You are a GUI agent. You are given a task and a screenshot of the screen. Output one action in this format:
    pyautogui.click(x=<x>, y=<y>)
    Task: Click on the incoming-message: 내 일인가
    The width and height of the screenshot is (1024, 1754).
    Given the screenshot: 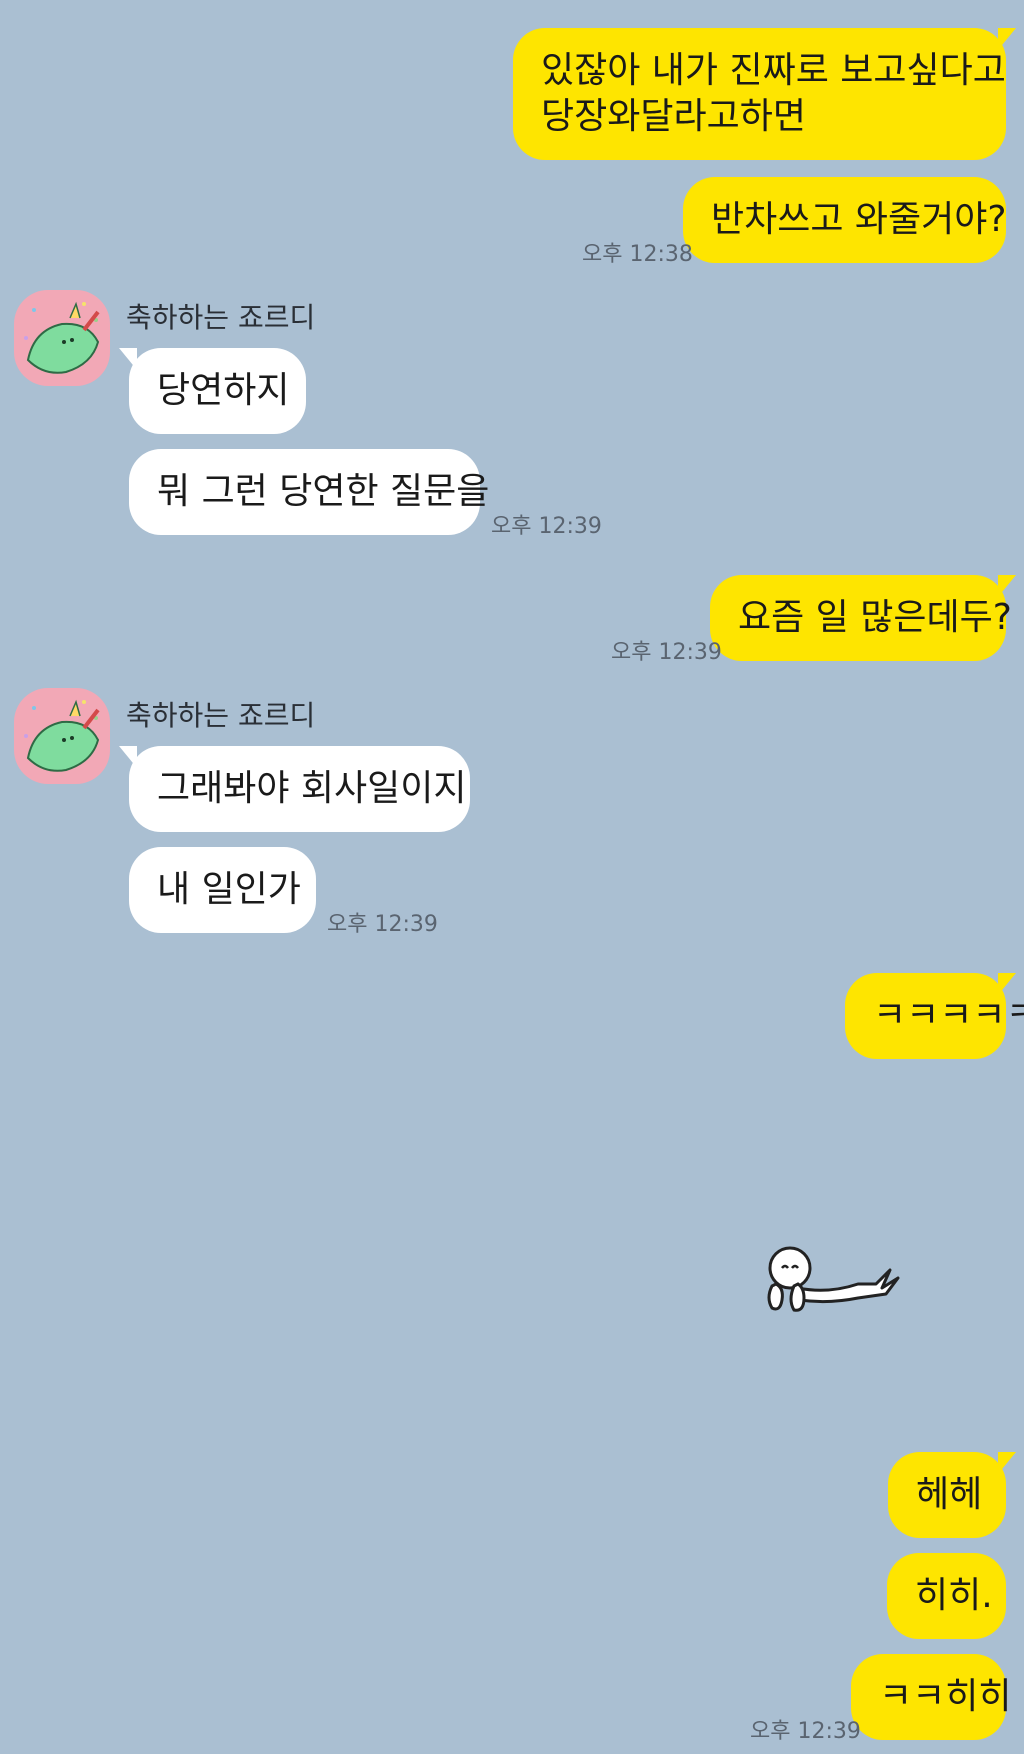 What is the action you would take?
    pyautogui.click(x=222, y=890)
    